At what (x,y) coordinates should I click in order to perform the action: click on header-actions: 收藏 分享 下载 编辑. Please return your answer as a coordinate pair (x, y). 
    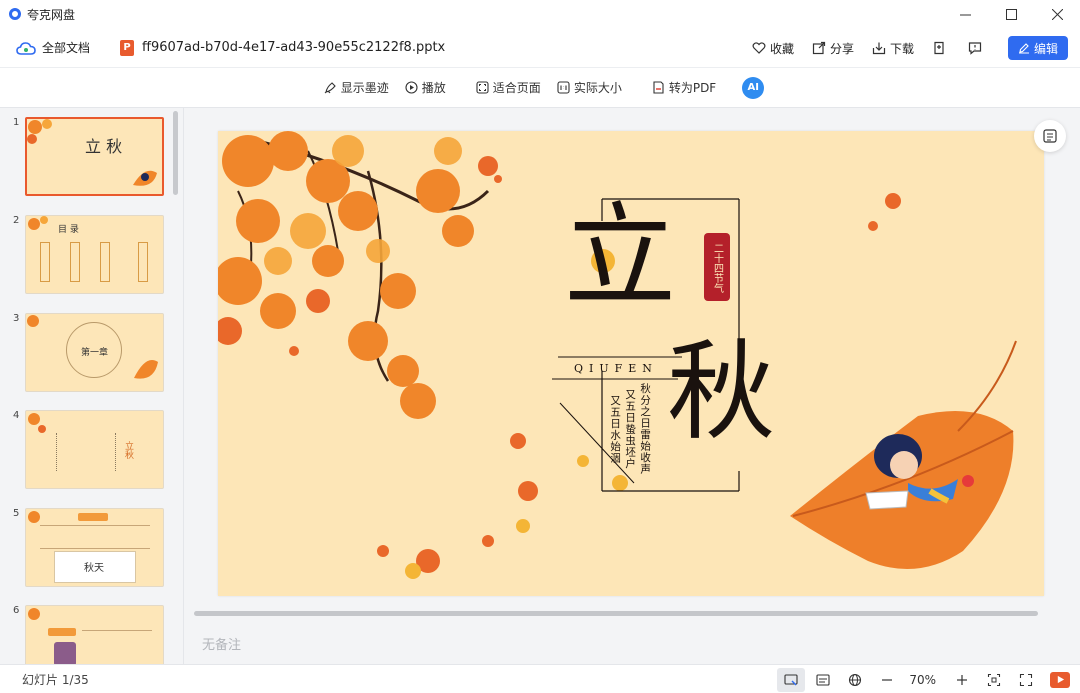
    Looking at the image, I should click on (901, 48).